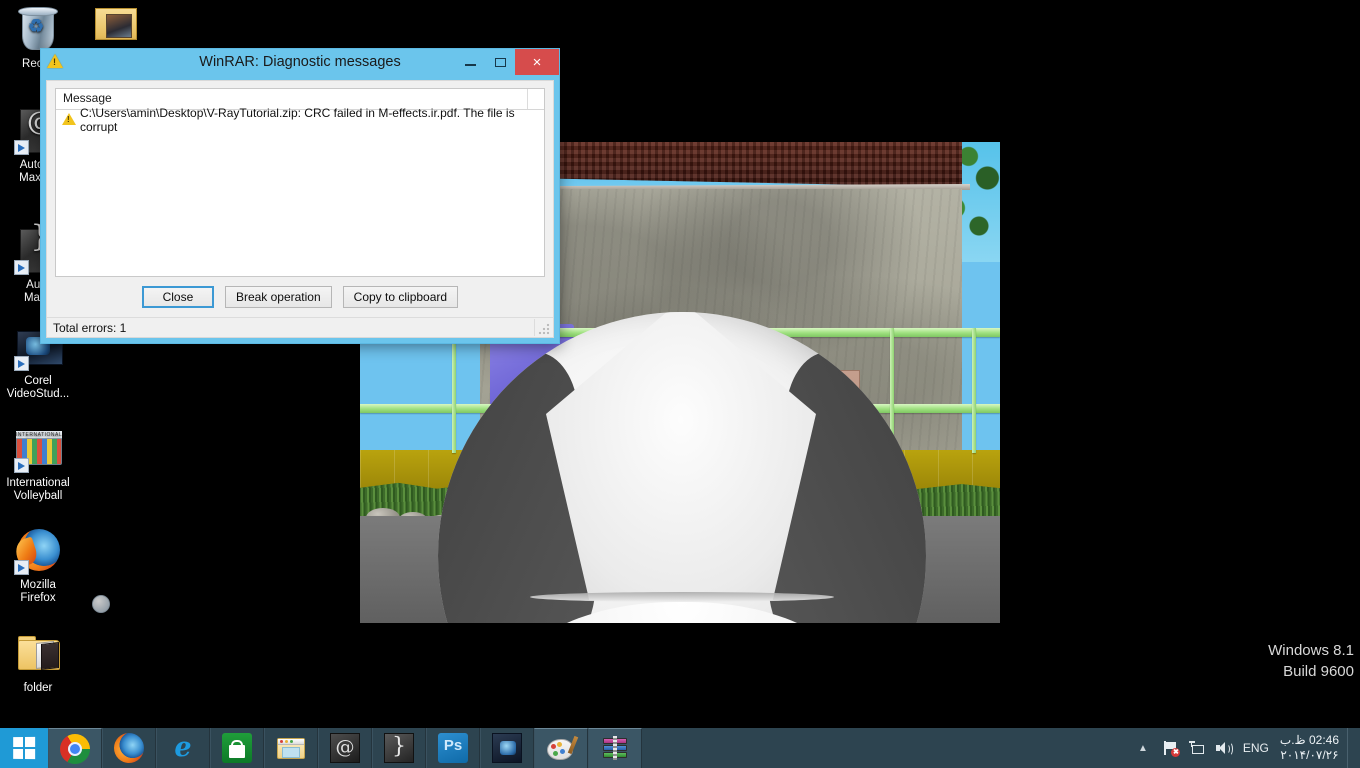  I want to click on network-icon, so click(1196, 748).